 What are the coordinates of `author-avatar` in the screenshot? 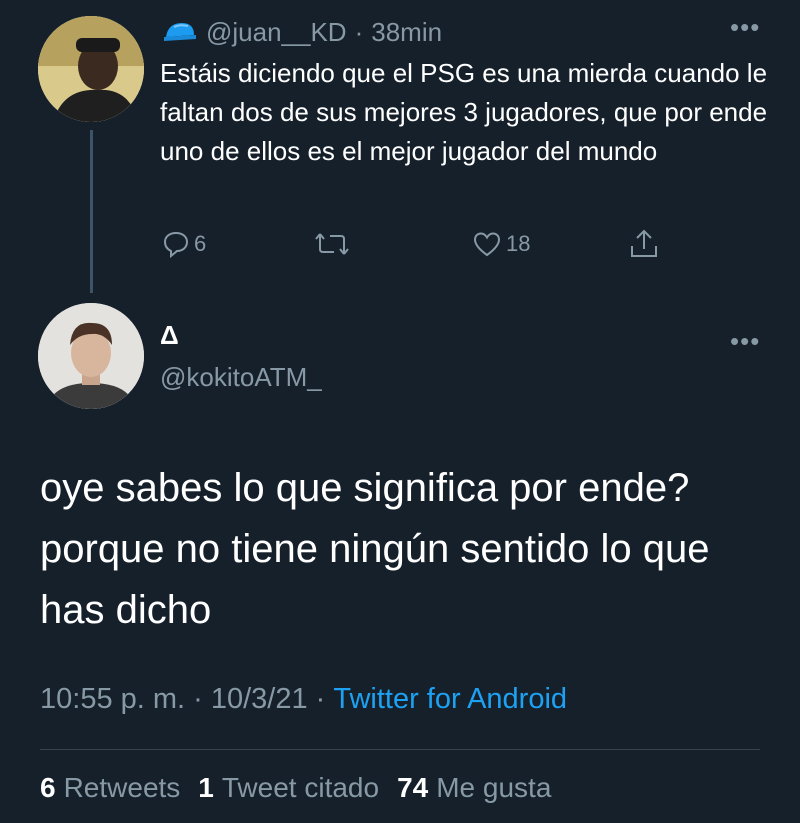 It's located at (91, 356).